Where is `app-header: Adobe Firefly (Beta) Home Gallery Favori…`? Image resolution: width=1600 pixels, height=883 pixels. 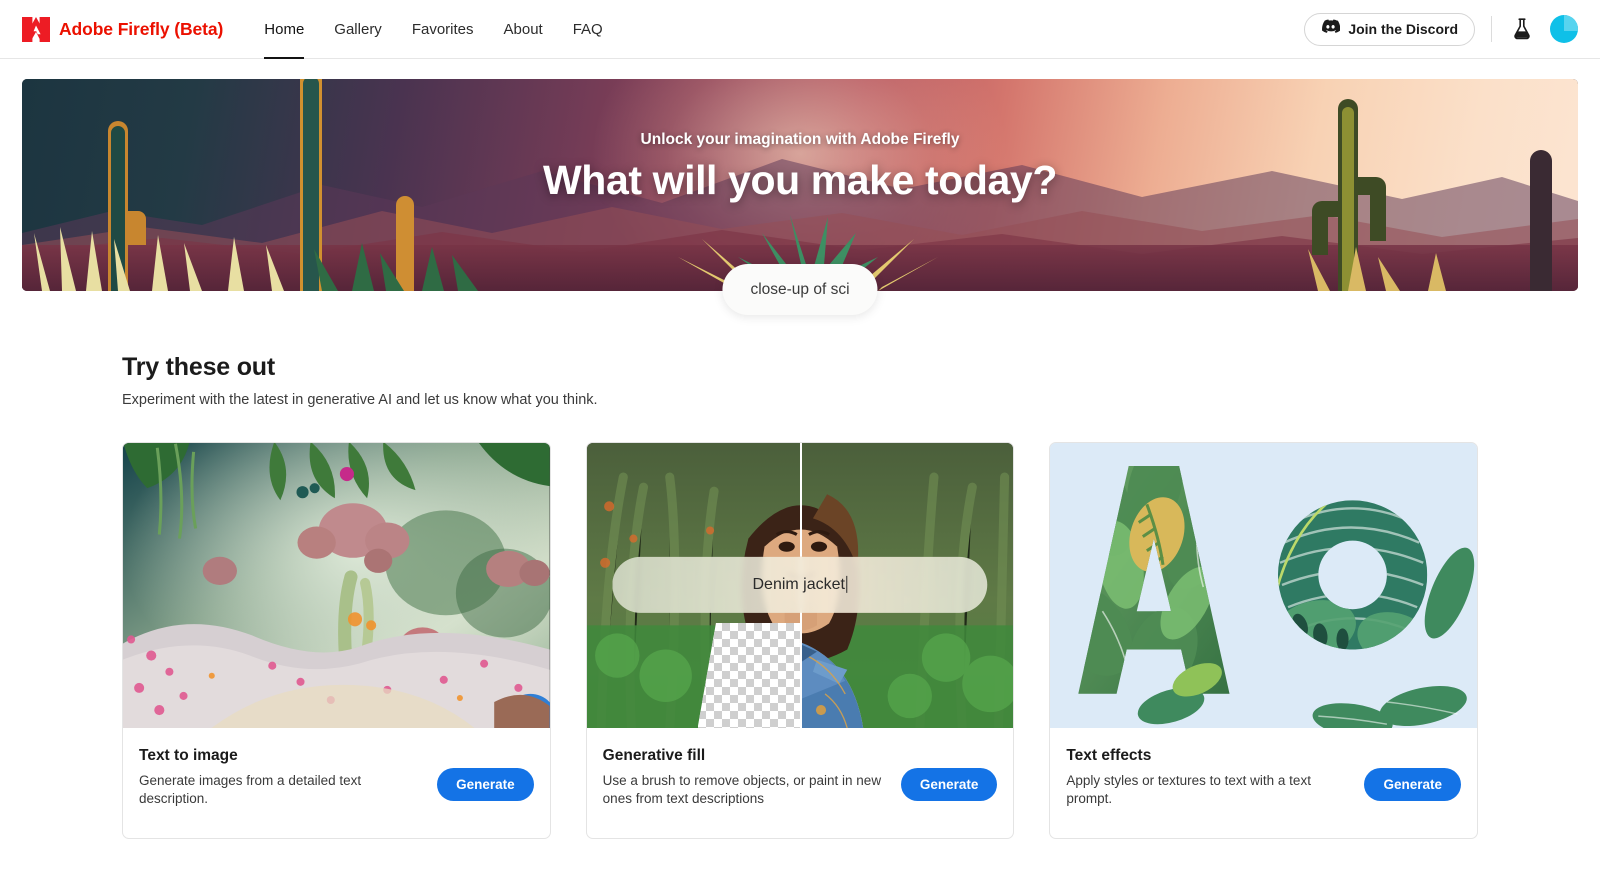 app-header: Adobe Firefly (Beta) Home Gallery Favori… is located at coordinates (800, 29).